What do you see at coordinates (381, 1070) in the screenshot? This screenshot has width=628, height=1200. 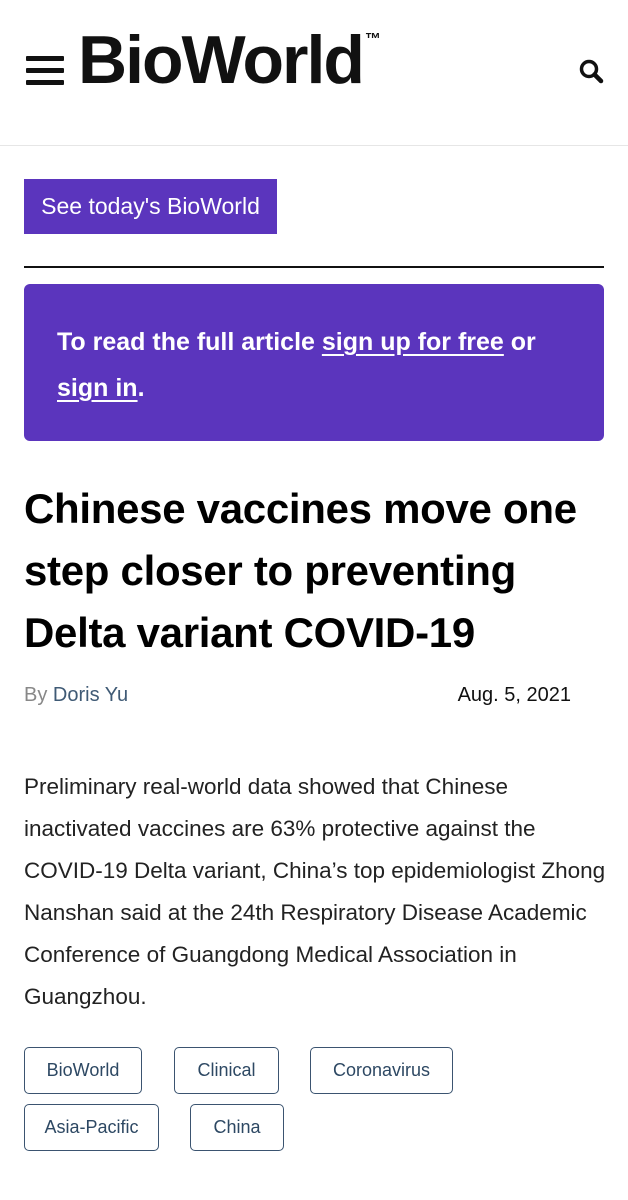 I see `tag-coronavirus: Coronavirus` at bounding box center [381, 1070].